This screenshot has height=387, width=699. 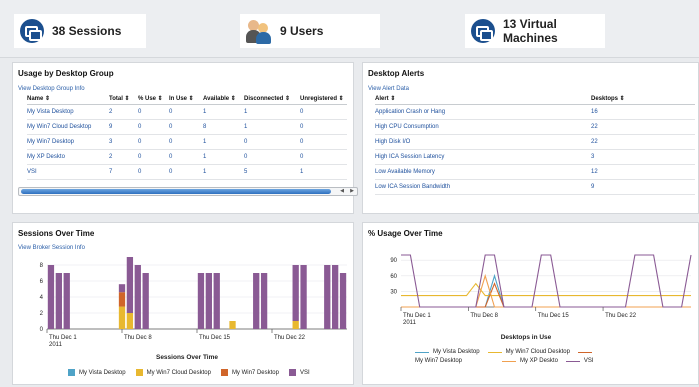 What do you see at coordinates (68, 172) in the screenshot?
I see `cell-name: VSI` at bounding box center [68, 172].